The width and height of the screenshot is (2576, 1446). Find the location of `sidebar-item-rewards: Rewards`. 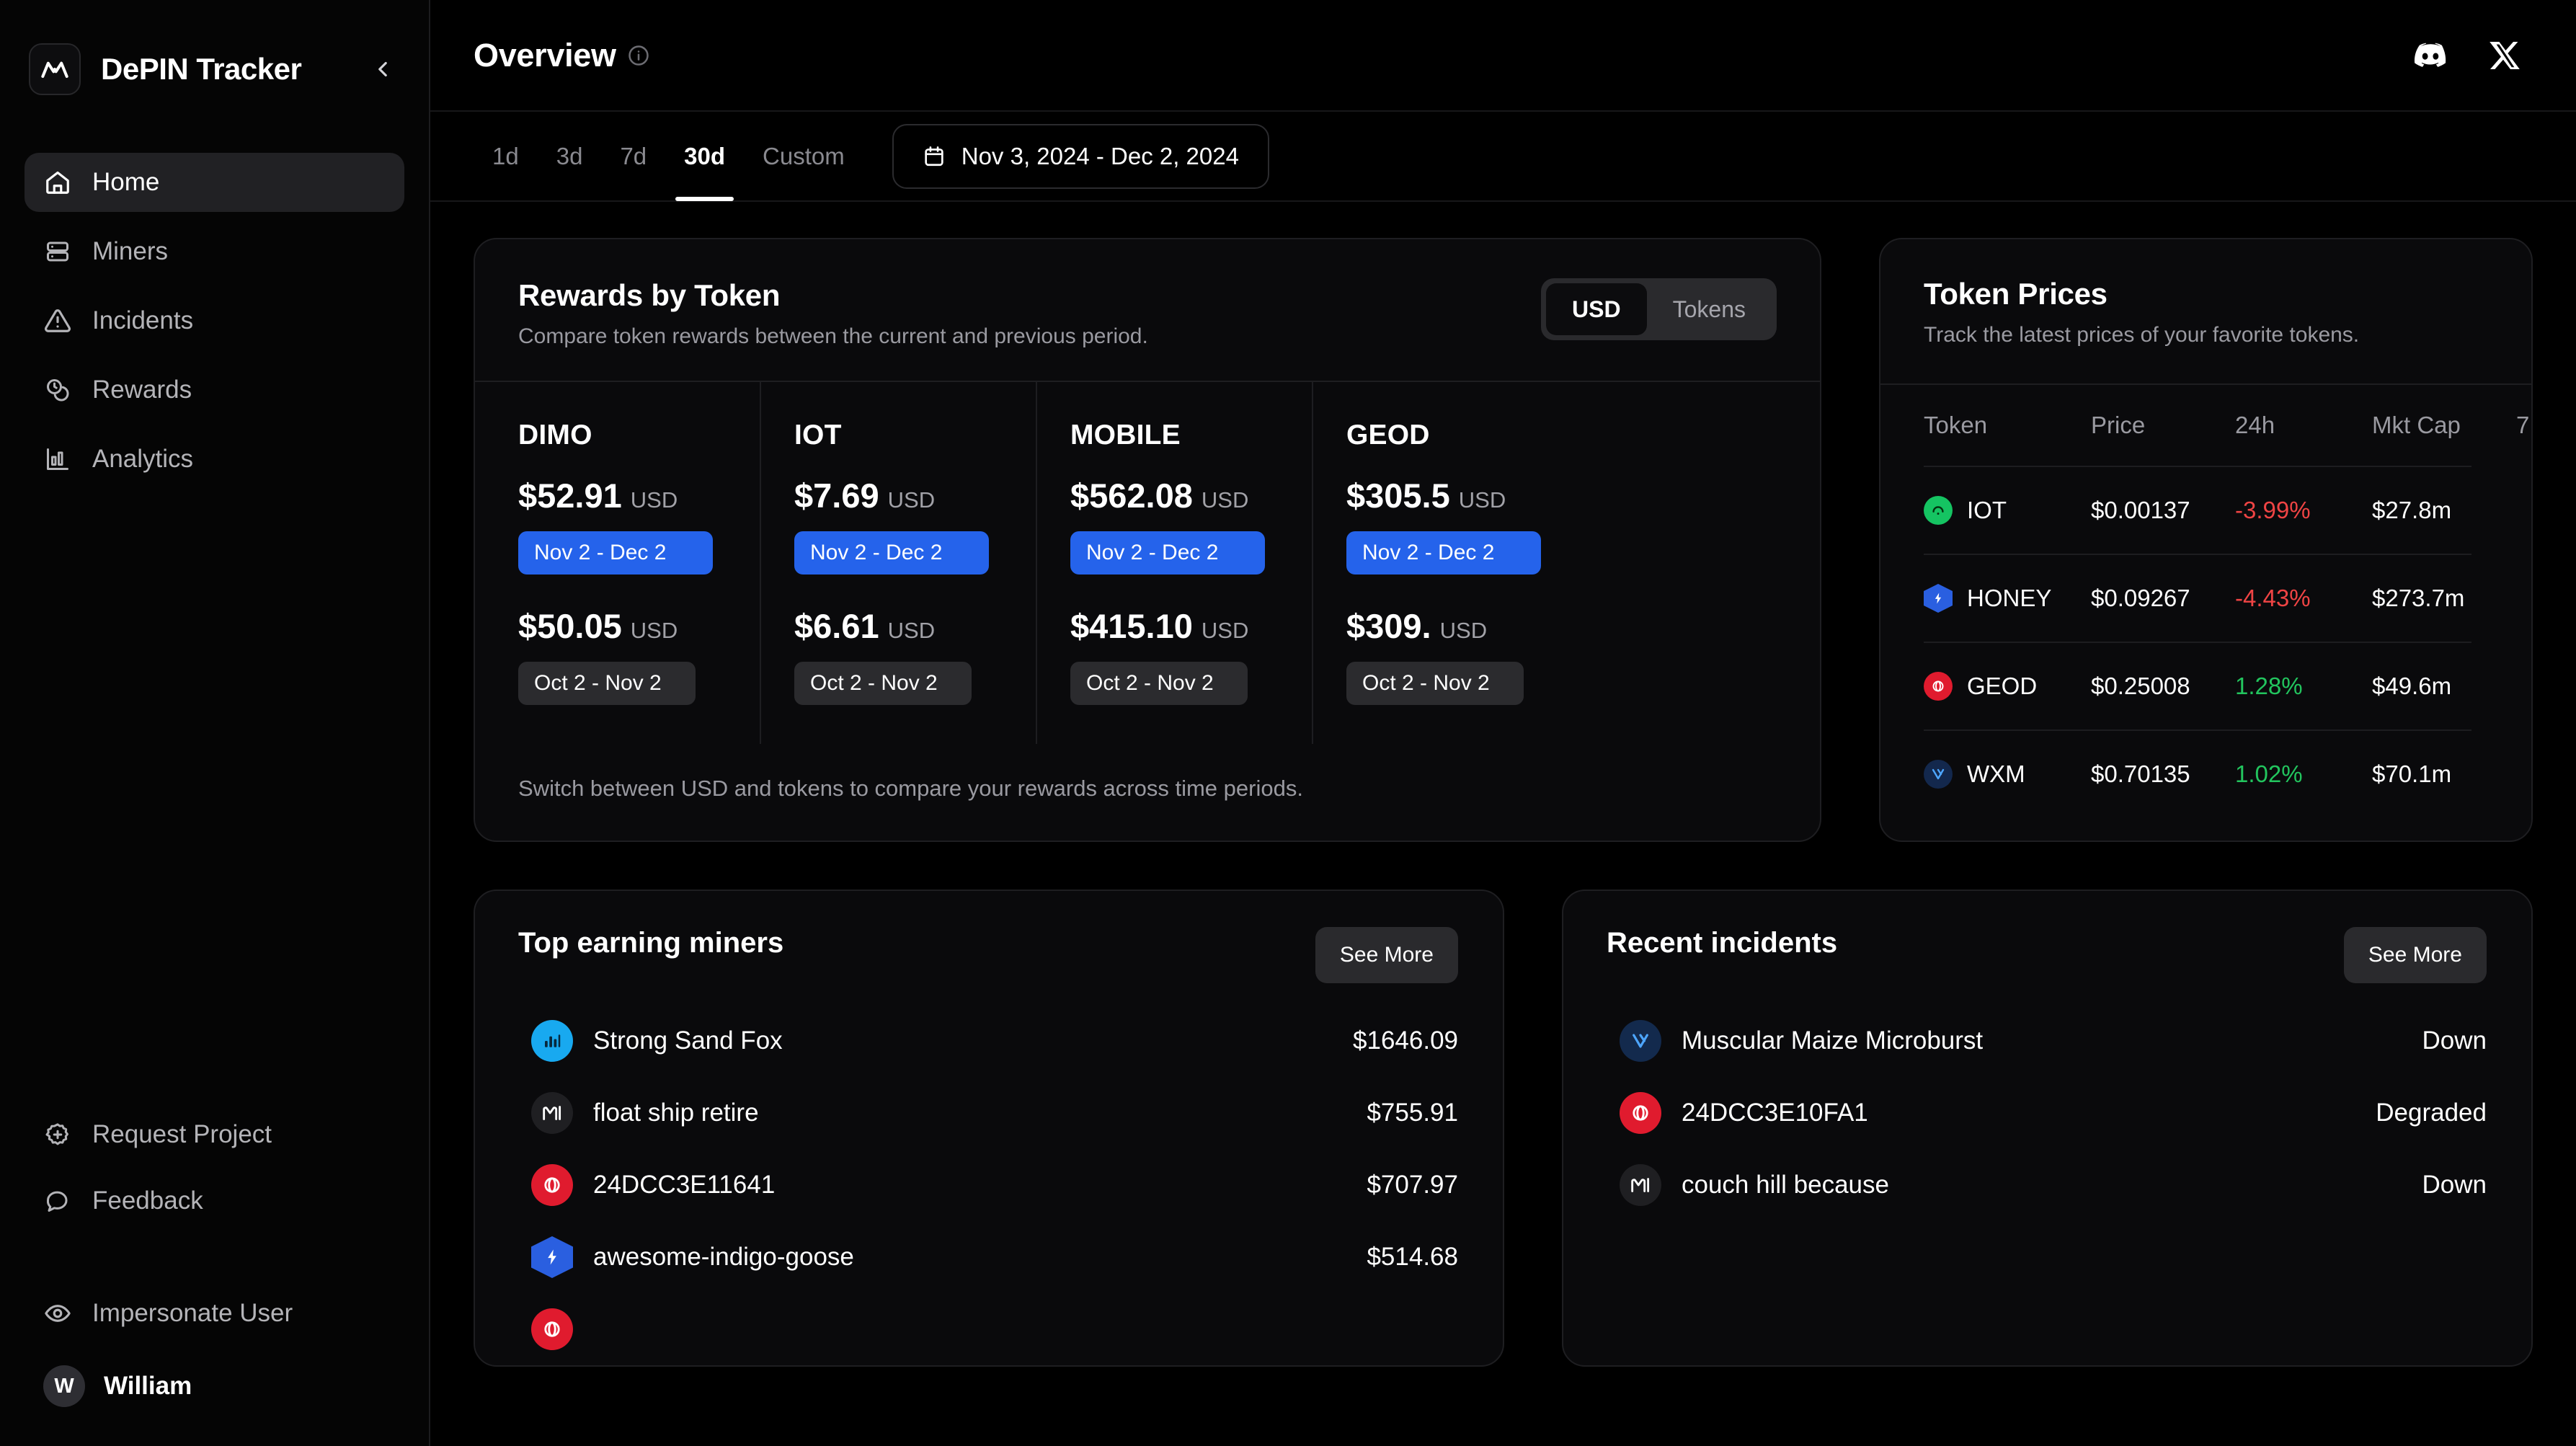

sidebar-item-rewards: Rewards is located at coordinates (214, 390).